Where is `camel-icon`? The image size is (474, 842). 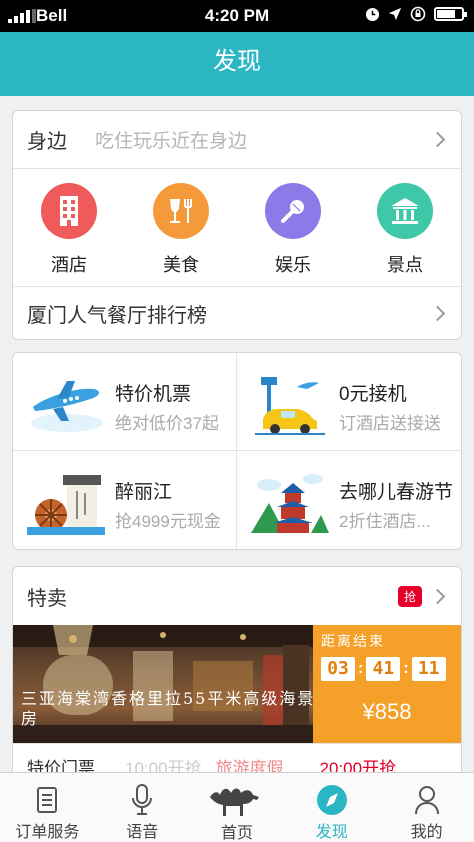
camel-icon is located at coordinates (234, 802).